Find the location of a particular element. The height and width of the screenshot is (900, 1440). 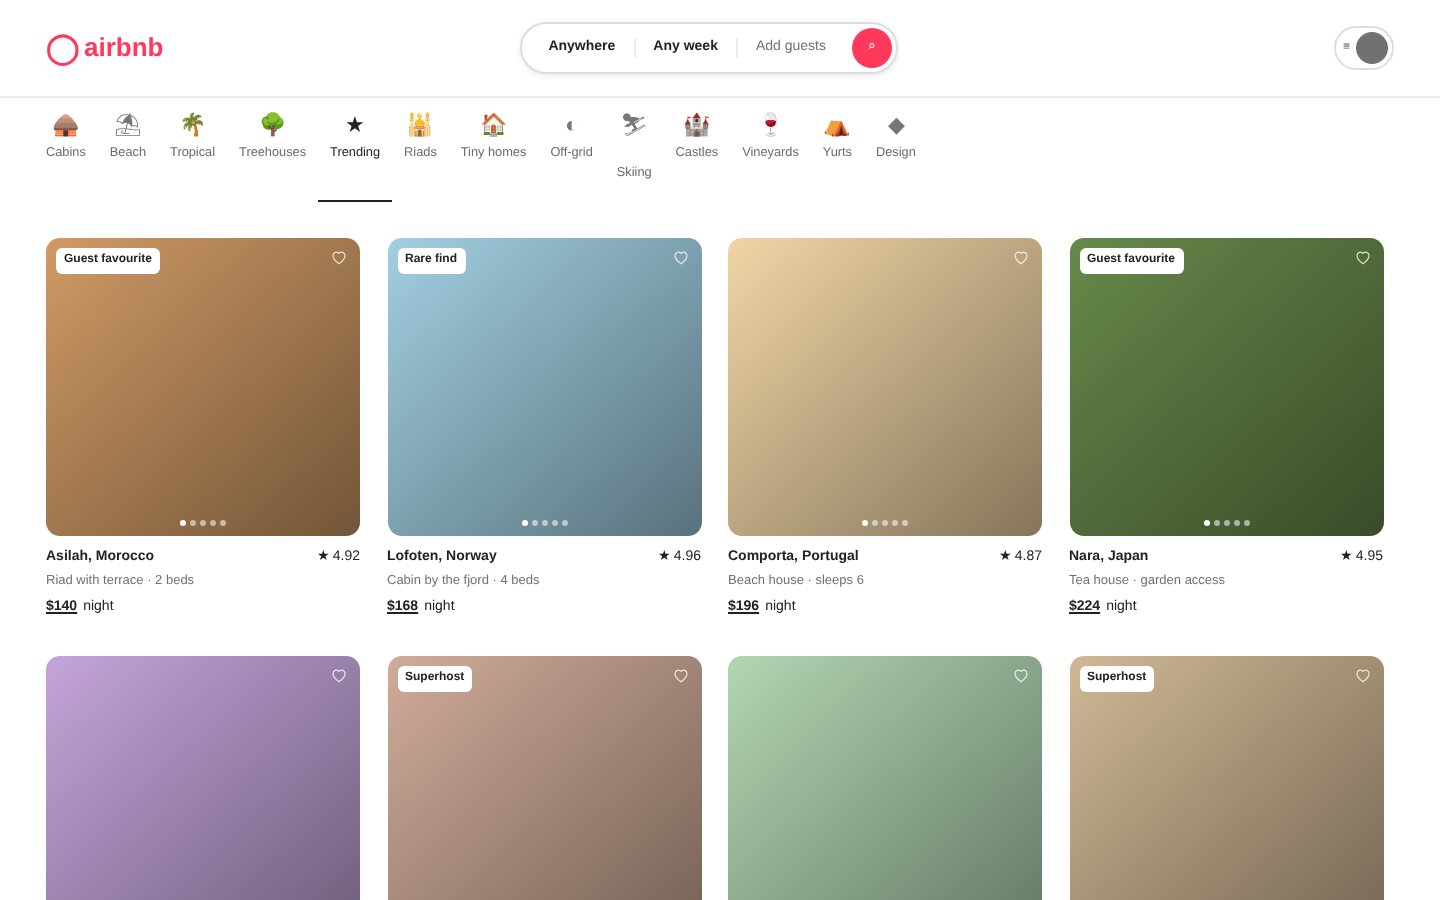

logo-text: airbnb is located at coordinates (124, 48).